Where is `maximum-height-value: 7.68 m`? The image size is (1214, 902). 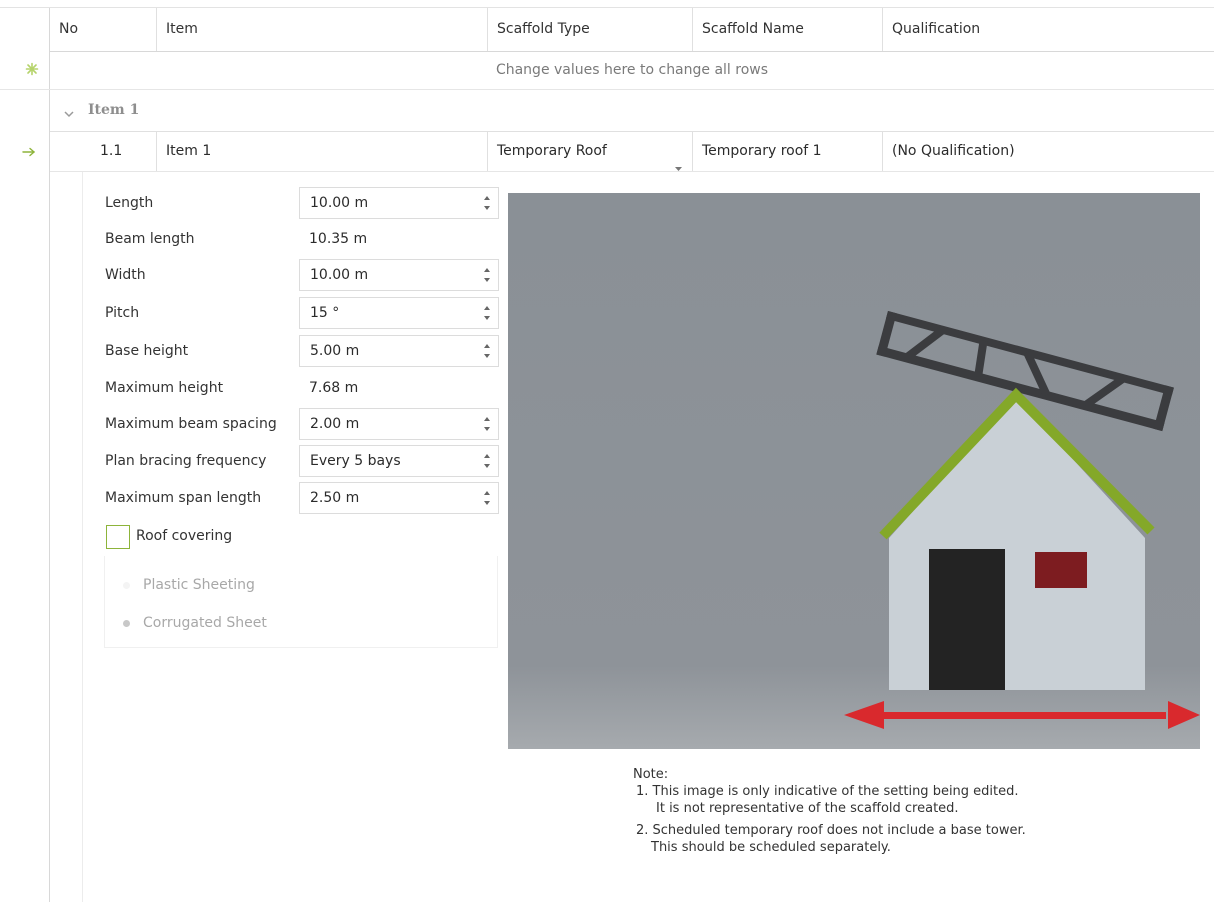 maximum-height-value: 7.68 m is located at coordinates (334, 388).